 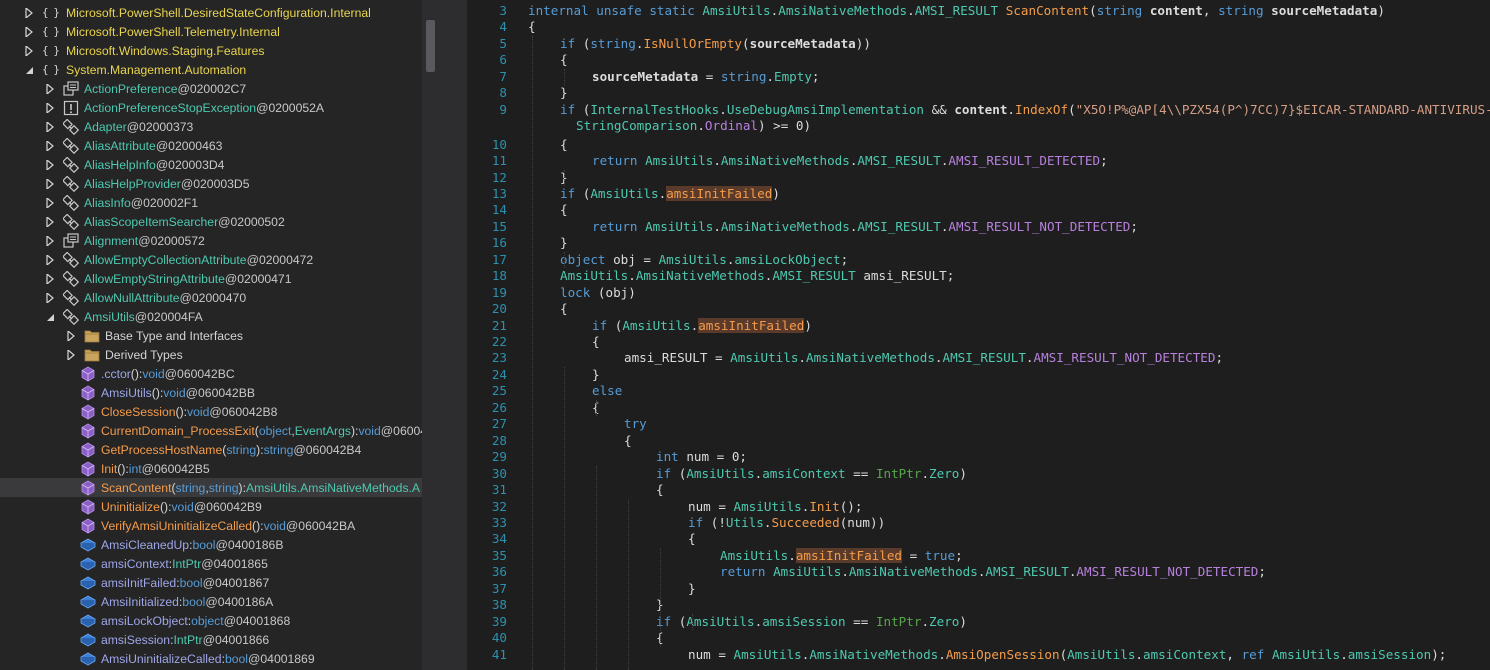 What do you see at coordinates (211, 50) in the screenshot?
I see `namespace-node: { } Microsoft.Windows.Staging.Features` at bounding box center [211, 50].